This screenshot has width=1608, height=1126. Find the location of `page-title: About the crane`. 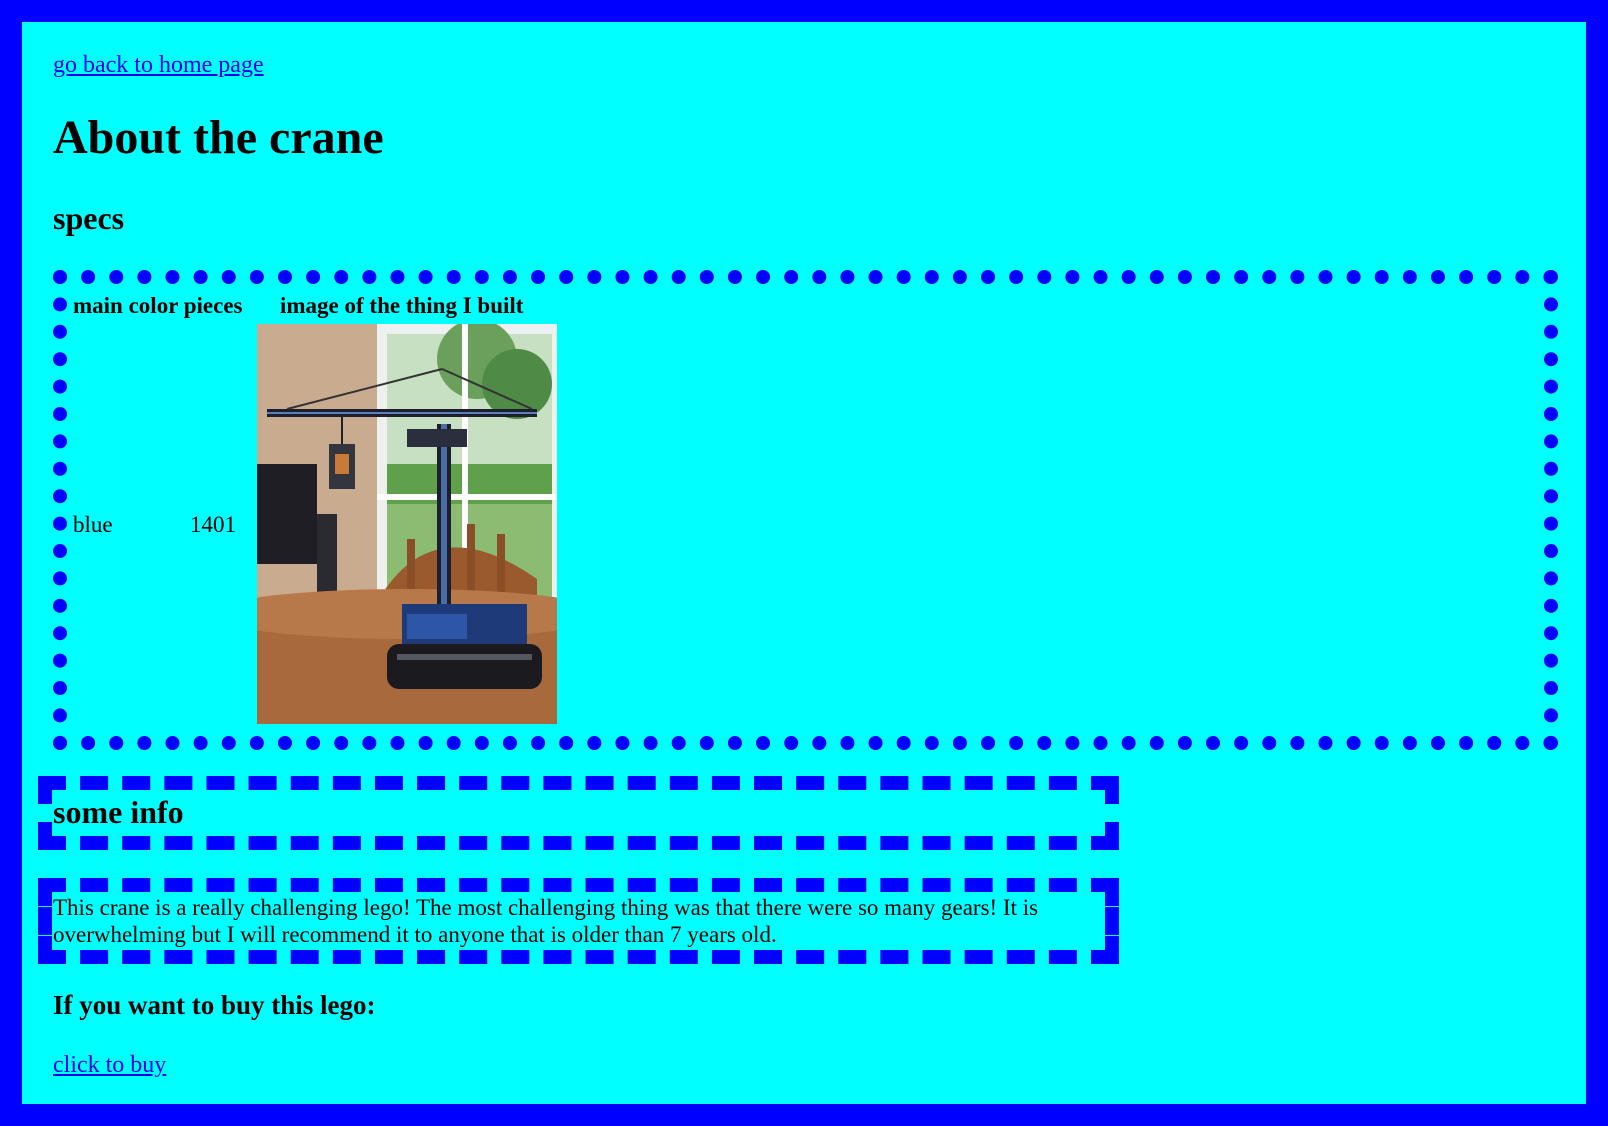

page-title: About the crane is located at coordinates (218, 137).